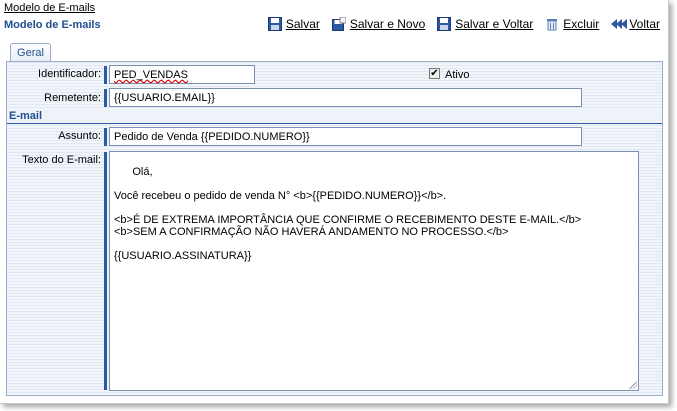  Describe the element at coordinates (49, 8) in the screenshot. I see `breadcrumb: Modelo de E-mails` at that location.